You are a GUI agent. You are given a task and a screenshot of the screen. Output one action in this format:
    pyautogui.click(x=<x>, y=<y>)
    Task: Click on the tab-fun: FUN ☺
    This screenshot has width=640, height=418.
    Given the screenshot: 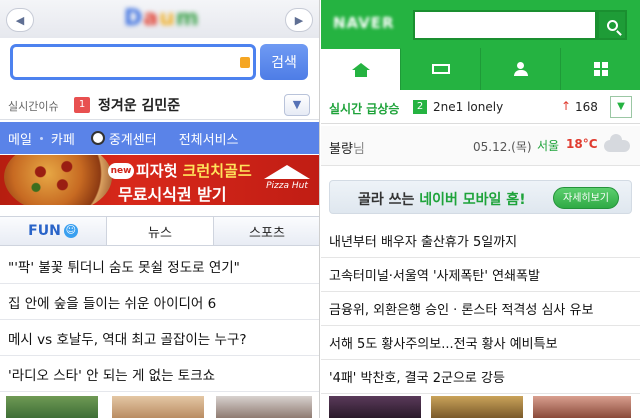 What is the action you would take?
    pyautogui.click(x=53, y=231)
    